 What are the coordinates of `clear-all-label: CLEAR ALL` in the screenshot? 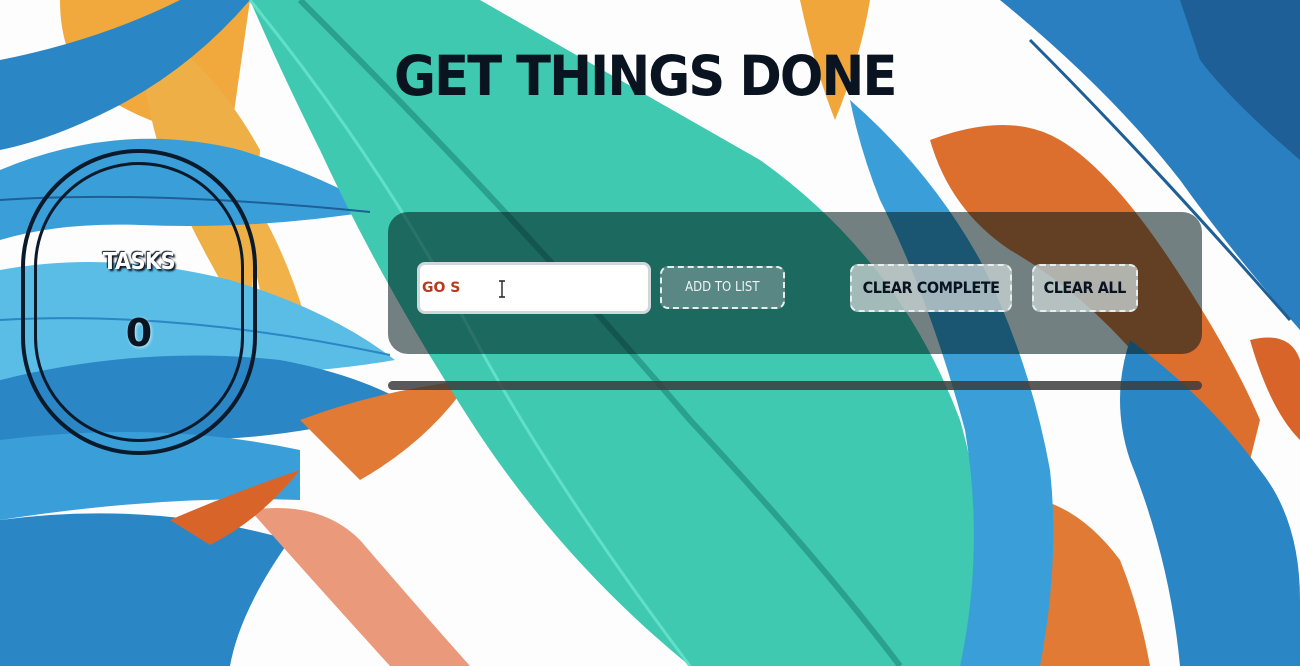 It's located at (1085, 287).